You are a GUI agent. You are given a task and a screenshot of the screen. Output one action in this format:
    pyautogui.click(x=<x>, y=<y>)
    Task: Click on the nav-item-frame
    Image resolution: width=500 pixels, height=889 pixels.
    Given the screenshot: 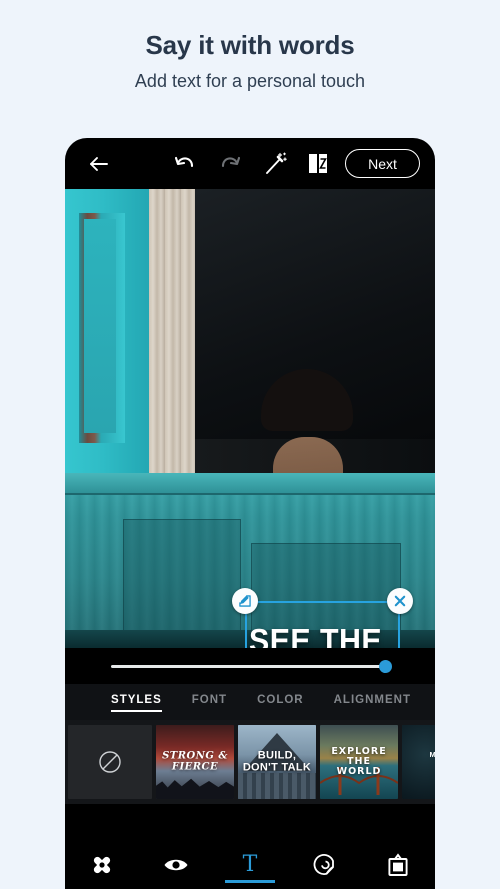 What is the action you would take?
    pyautogui.click(x=398, y=865)
    